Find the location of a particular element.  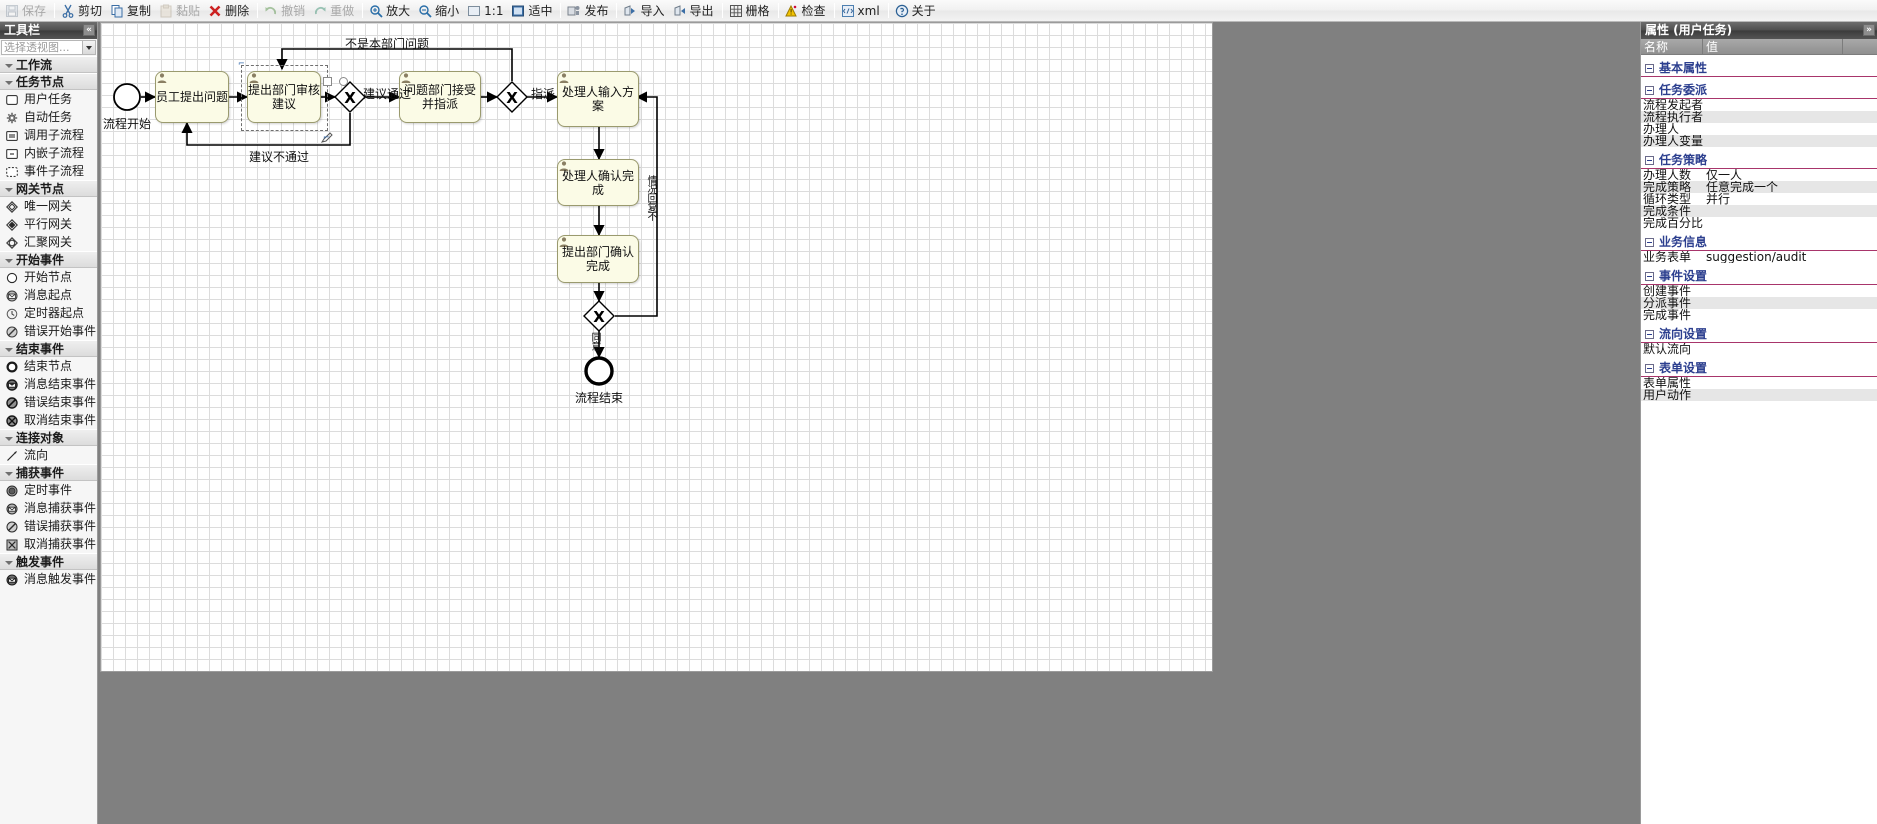

palette-item-end-node: 结束节点 is located at coordinates (48, 366).